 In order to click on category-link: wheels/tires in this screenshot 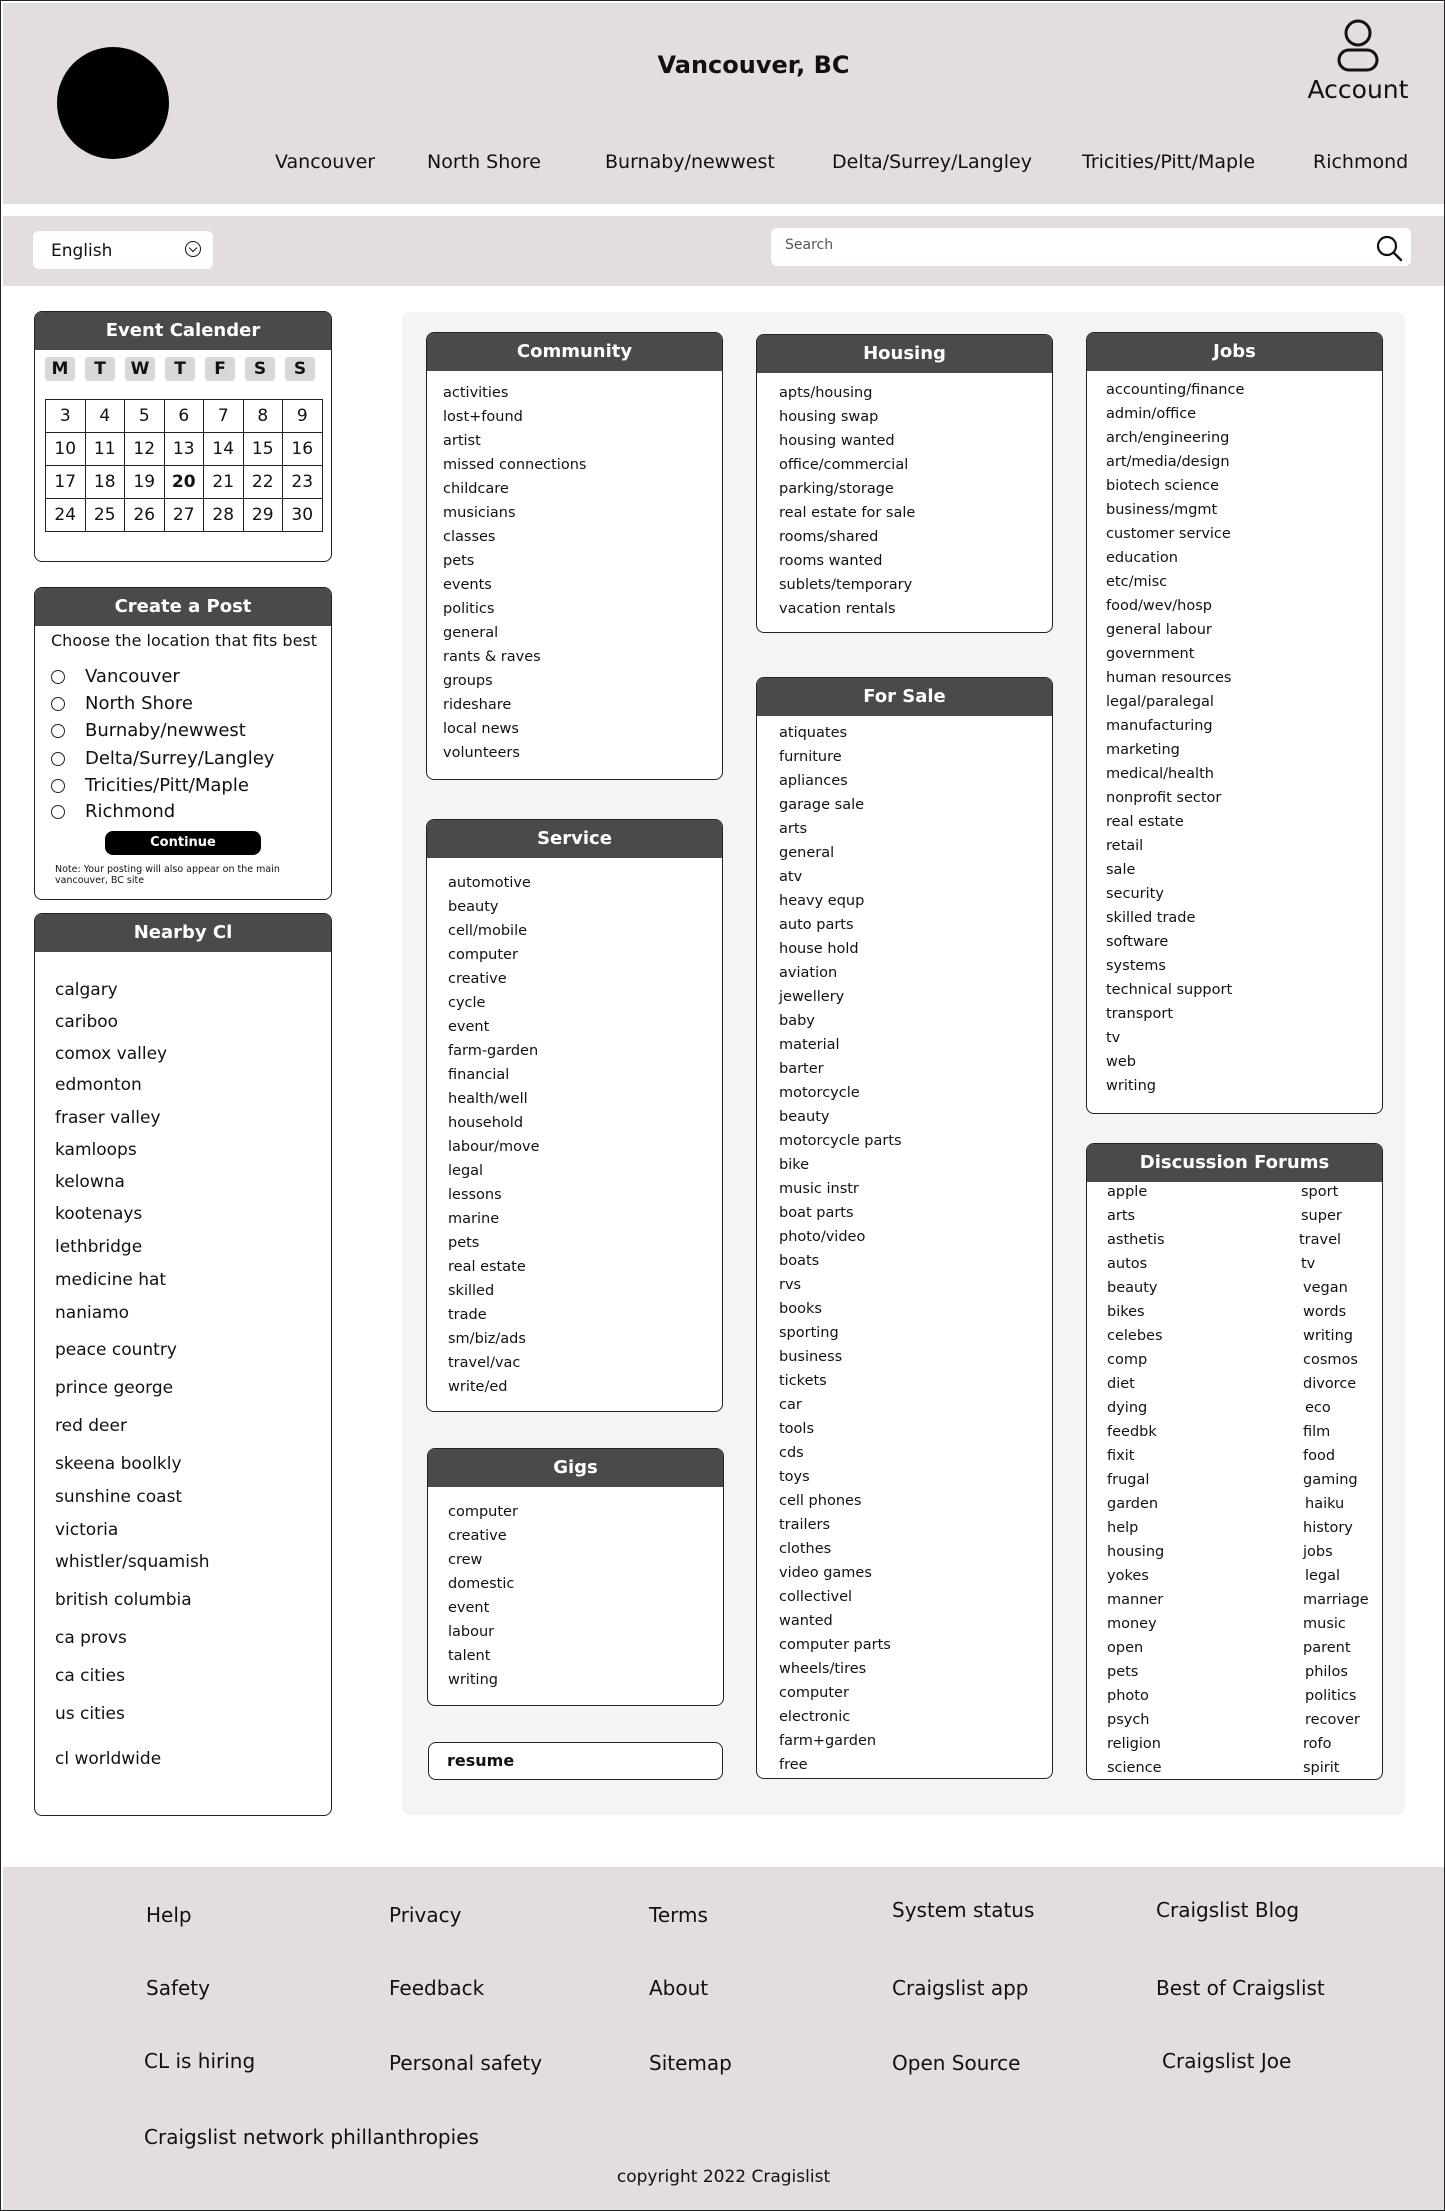, I will do `click(822, 1669)`.